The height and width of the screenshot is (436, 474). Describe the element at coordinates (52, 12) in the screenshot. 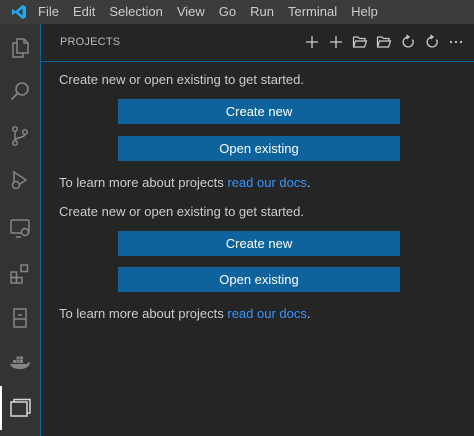

I see `menu-file: File` at that location.